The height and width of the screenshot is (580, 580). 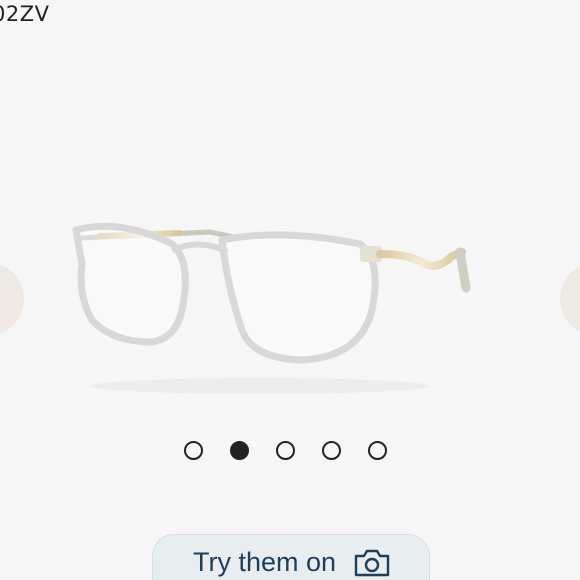 What do you see at coordinates (265, 562) in the screenshot?
I see `try-on-label: Try them on` at bounding box center [265, 562].